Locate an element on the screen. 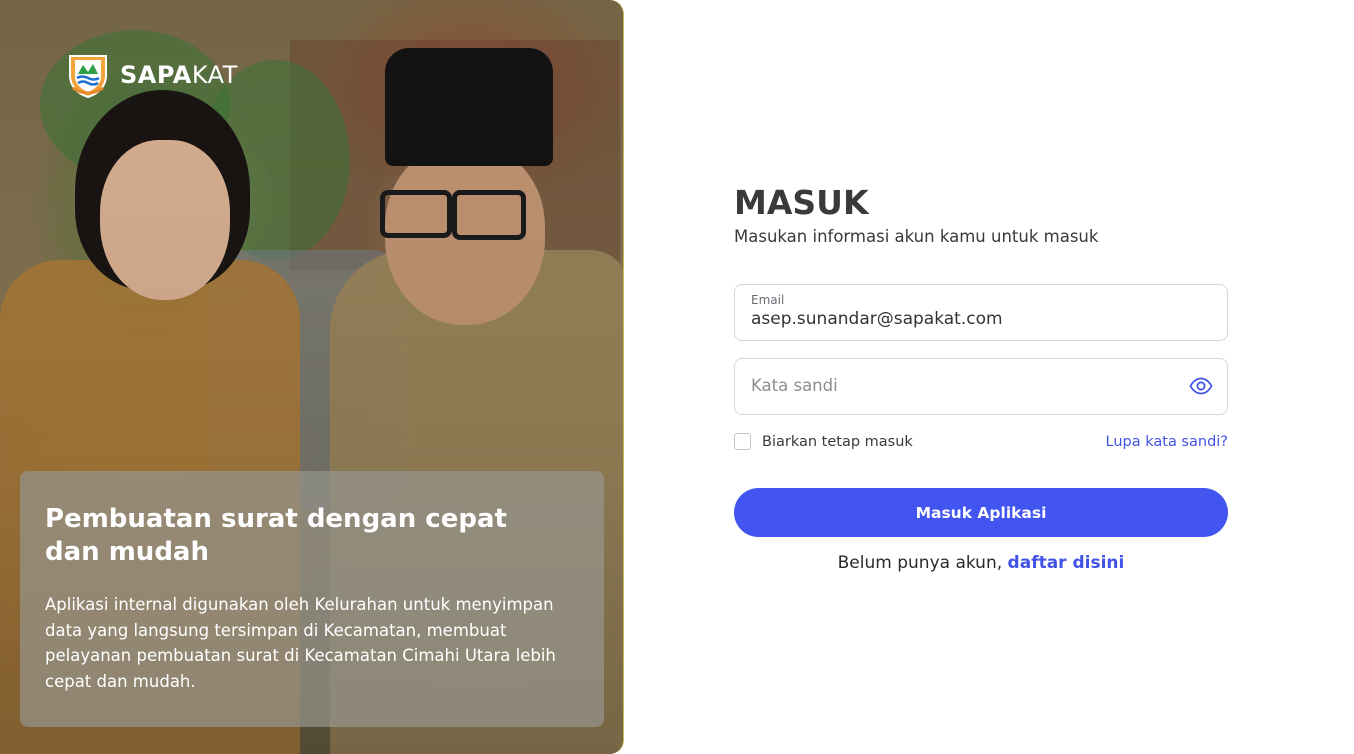 Image resolution: width=1354 pixels, height=754 pixels. brand-name-light: KAT is located at coordinates (214, 75).